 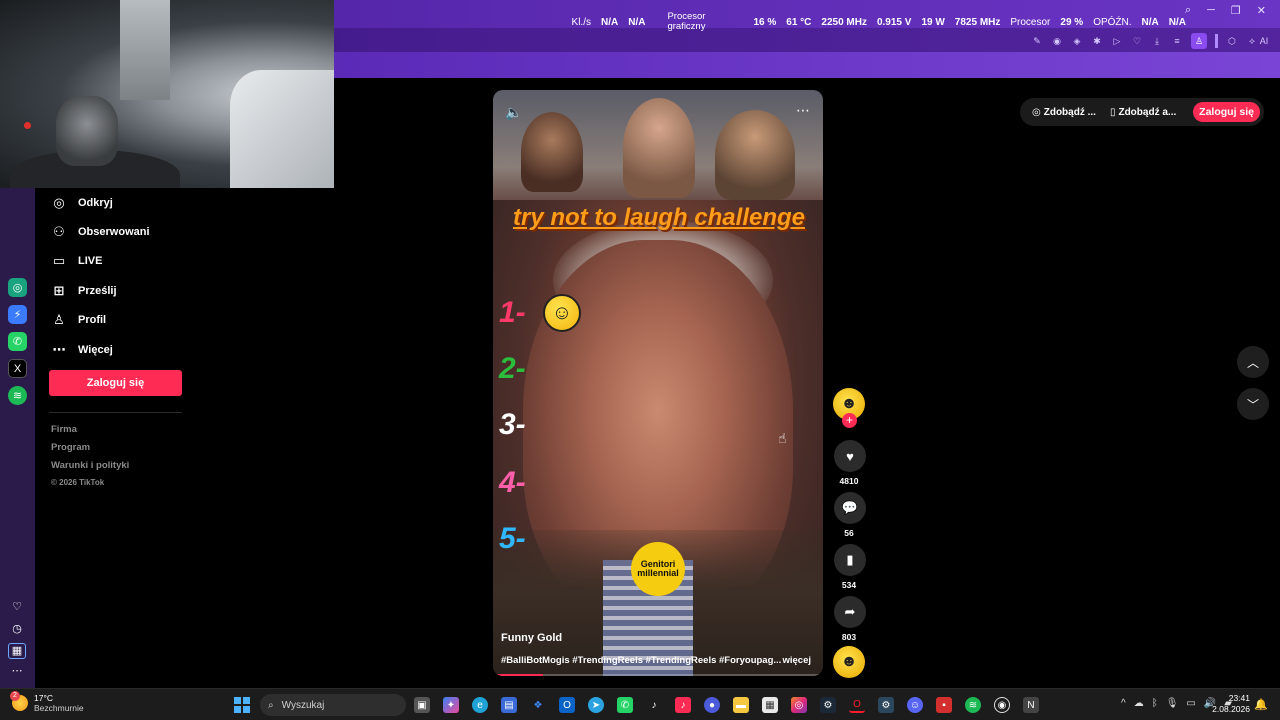 I want to click on camera-icon: ◉, so click(x=1057, y=41).